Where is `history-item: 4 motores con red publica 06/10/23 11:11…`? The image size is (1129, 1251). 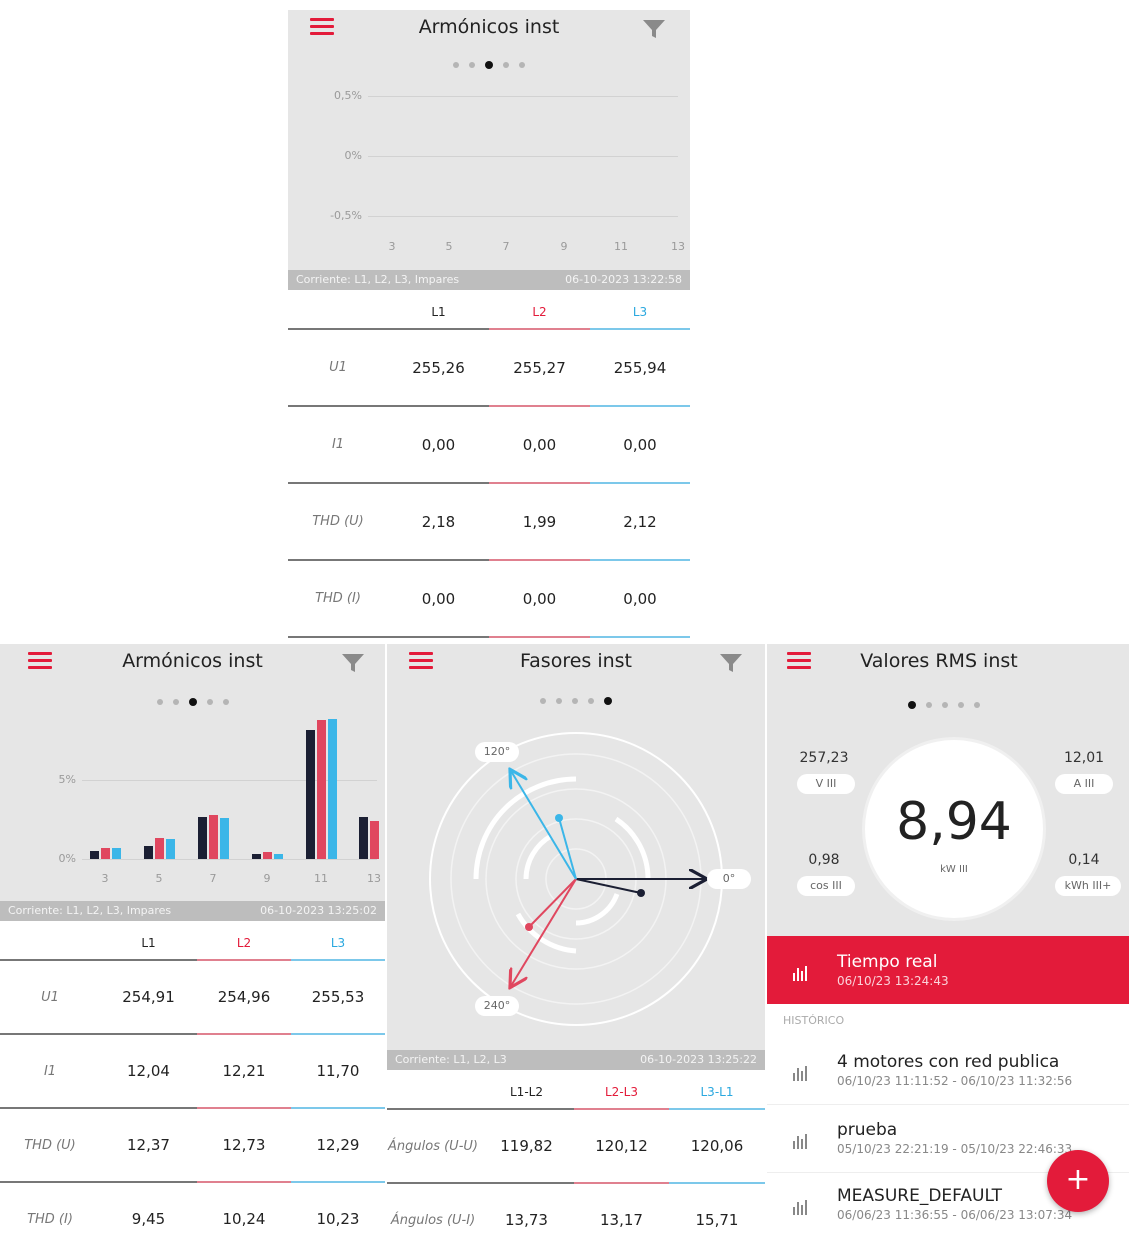 history-item: 4 motores con red publica 06/10/23 11:11… is located at coordinates (948, 1076).